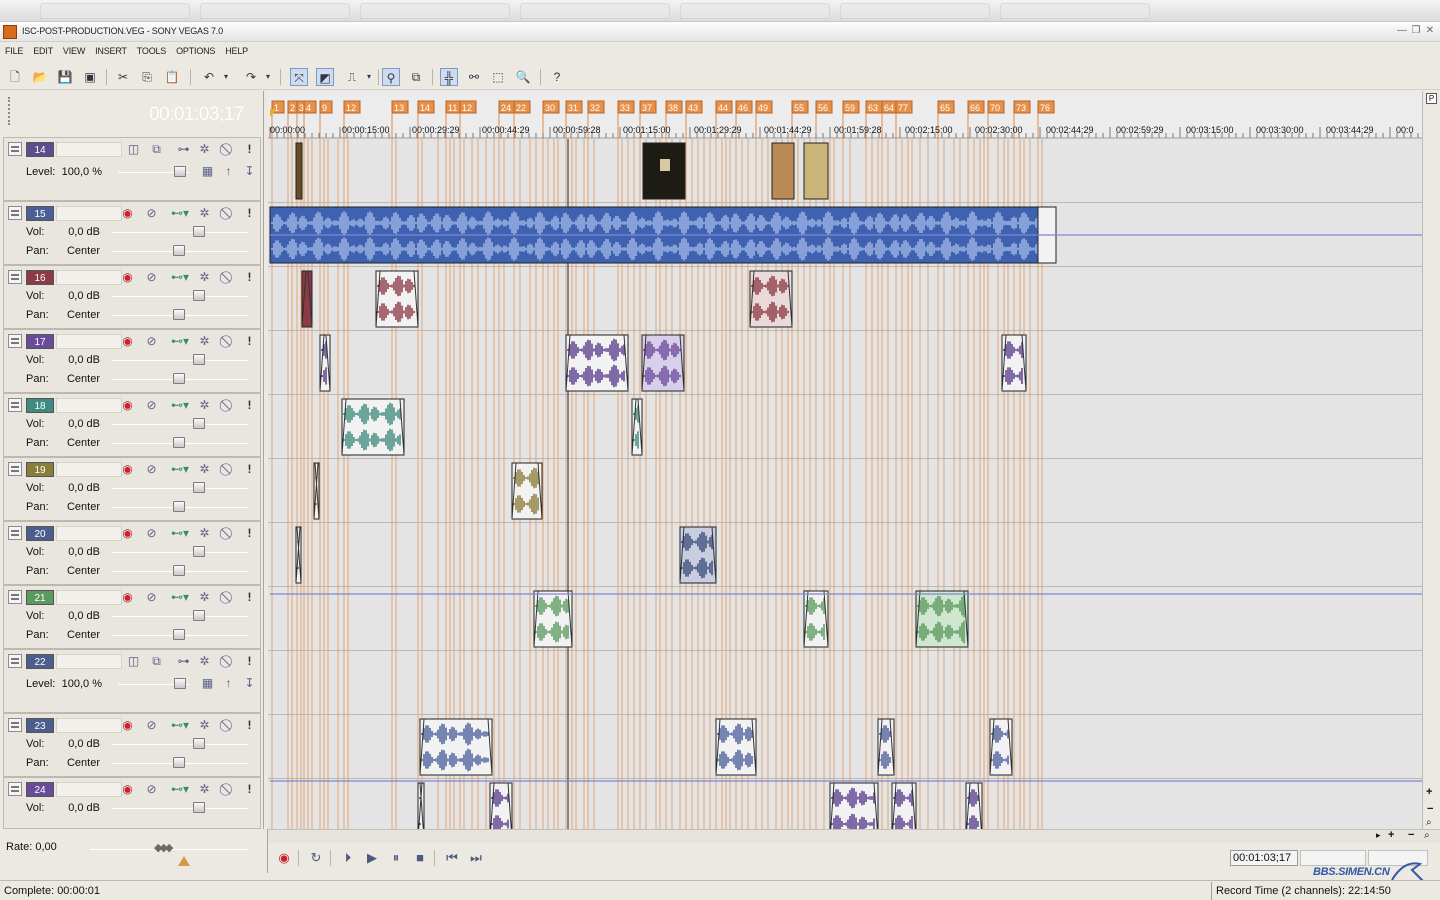 The height and width of the screenshot is (900, 1440). Describe the element at coordinates (498, 77) in the screenshot. I see `selection-tool-icon: ⬚` at that location.